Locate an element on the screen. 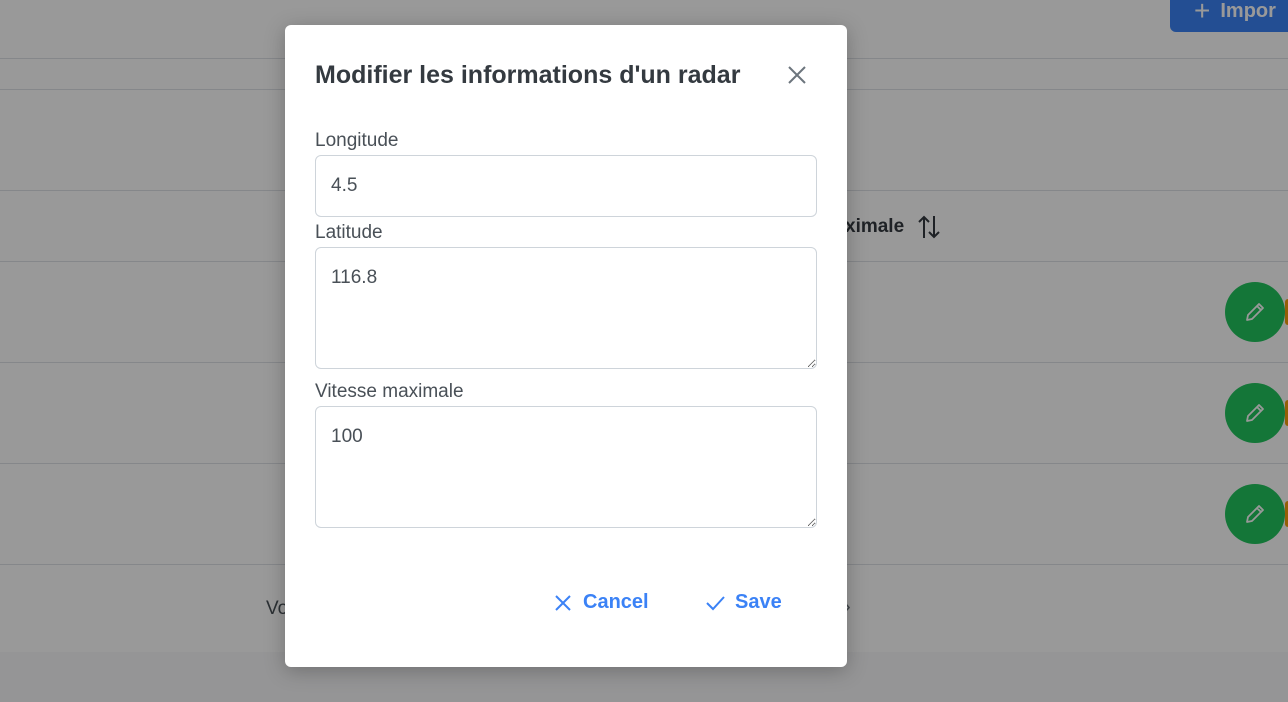  longitude-label: Longitude is located at coordinates (357, 140).